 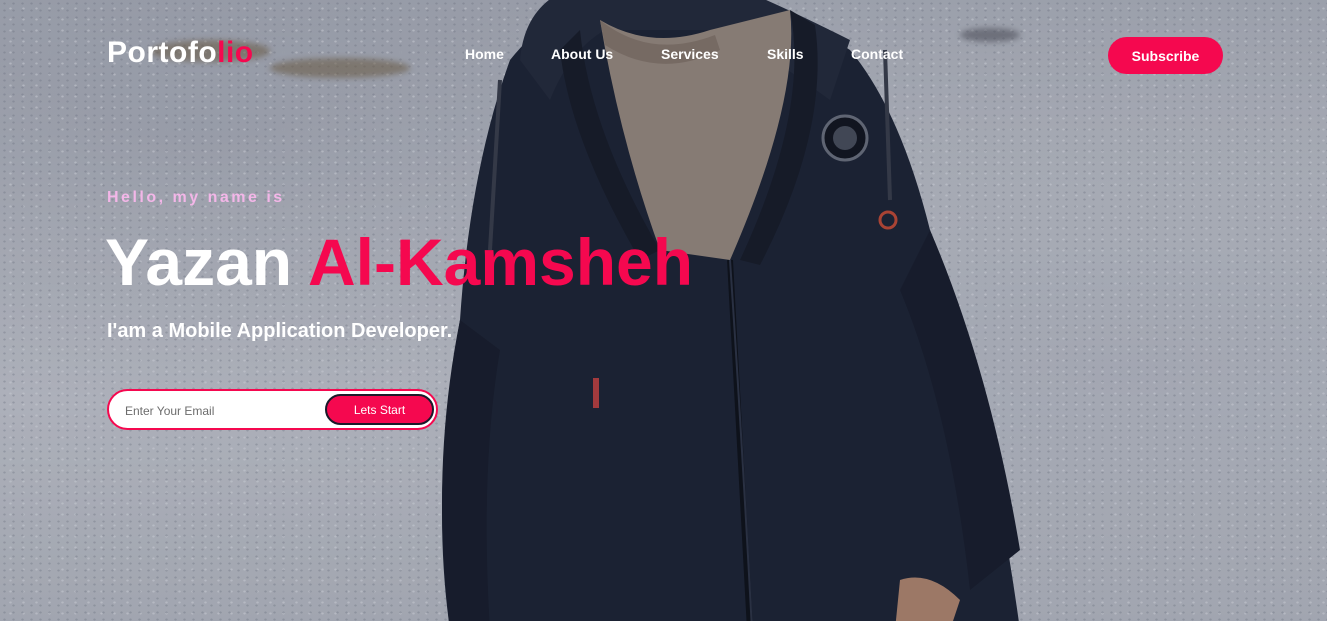 I want to click on email-input, so click(x=220, y=410).